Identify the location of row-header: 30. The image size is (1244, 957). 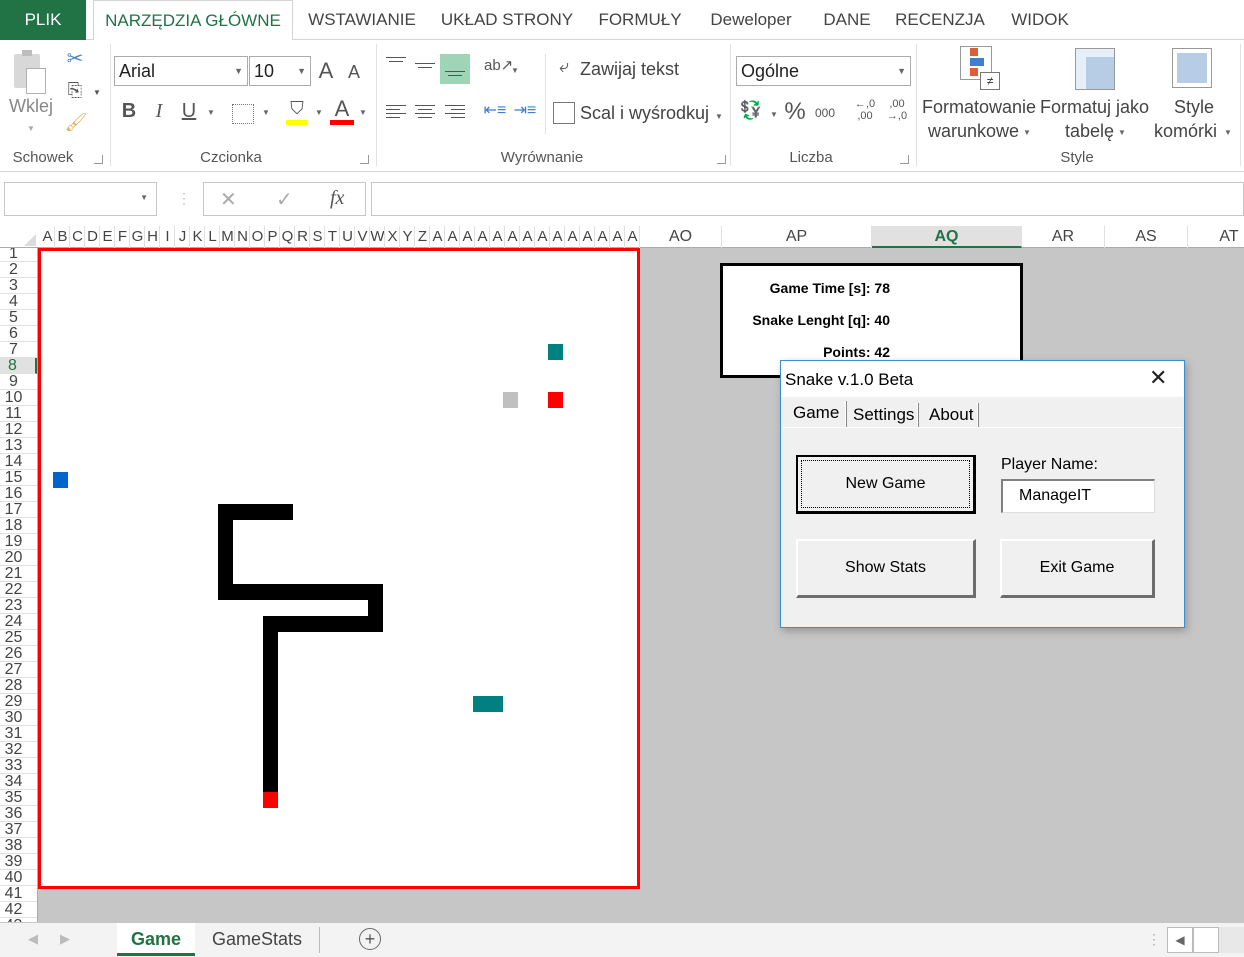
(18, 718).